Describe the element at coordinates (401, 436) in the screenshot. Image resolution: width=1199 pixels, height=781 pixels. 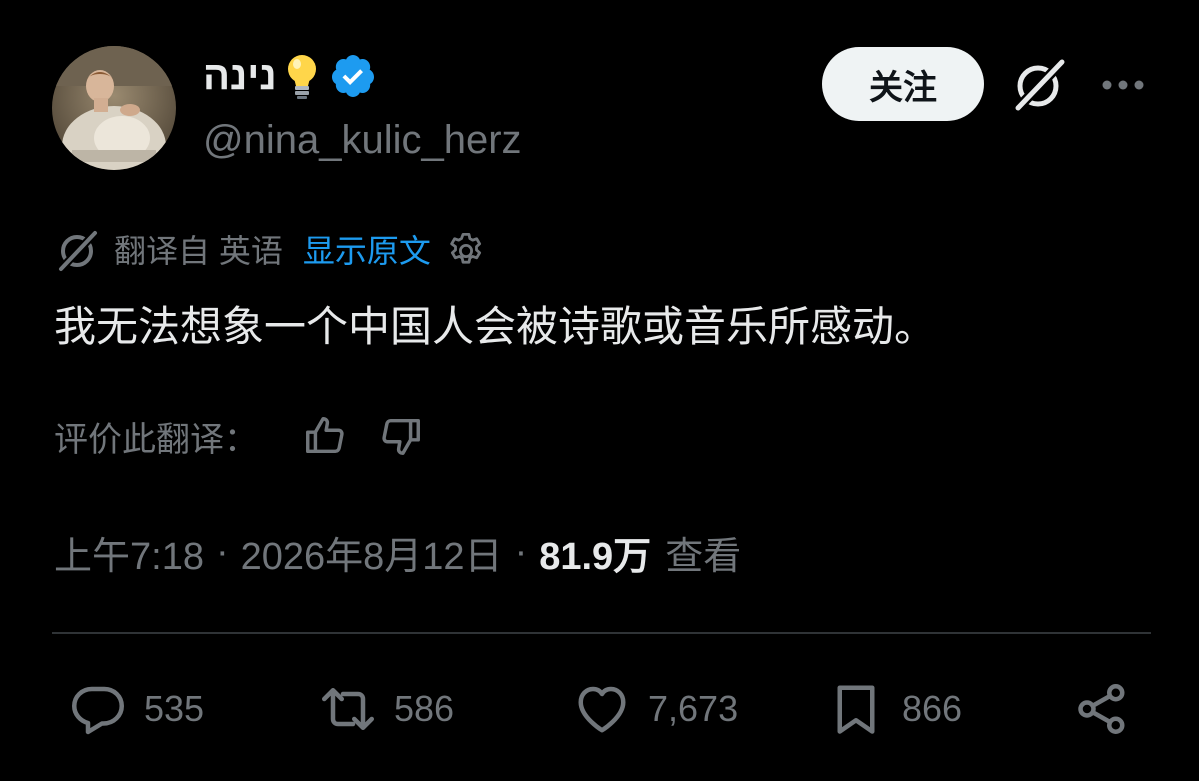
I see `thumbs-down-icon` at that location.